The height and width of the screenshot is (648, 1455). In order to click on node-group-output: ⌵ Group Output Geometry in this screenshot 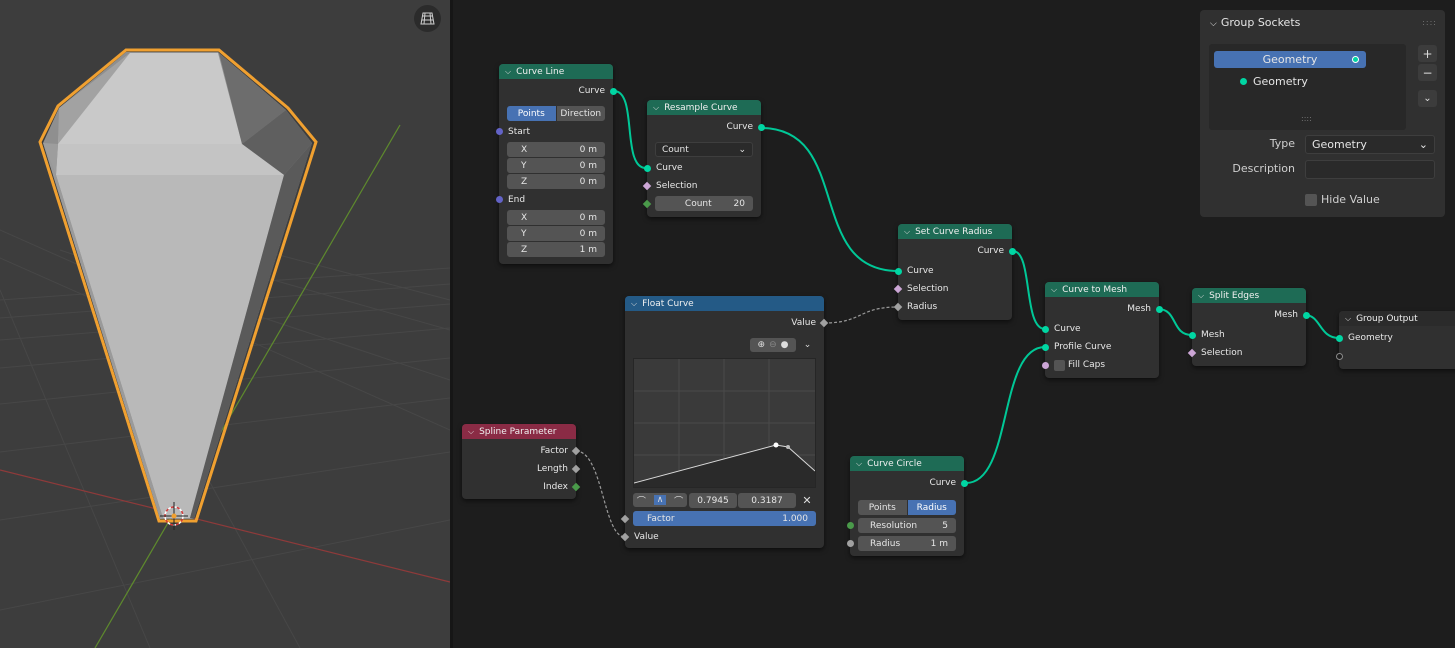, I will do `click(1395, 340)`.